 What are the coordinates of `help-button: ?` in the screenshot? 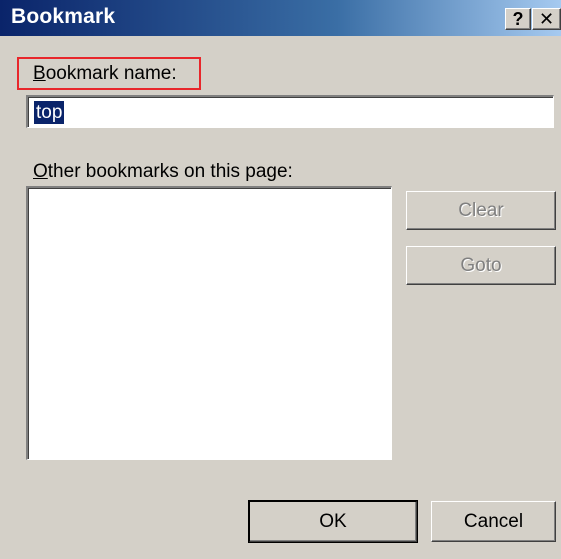 It's located at (518, 19).